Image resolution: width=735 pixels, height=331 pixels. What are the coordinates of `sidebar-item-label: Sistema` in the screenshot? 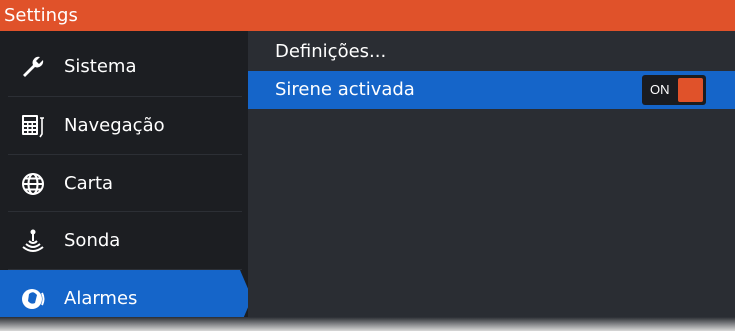 It's located at (100, 66).